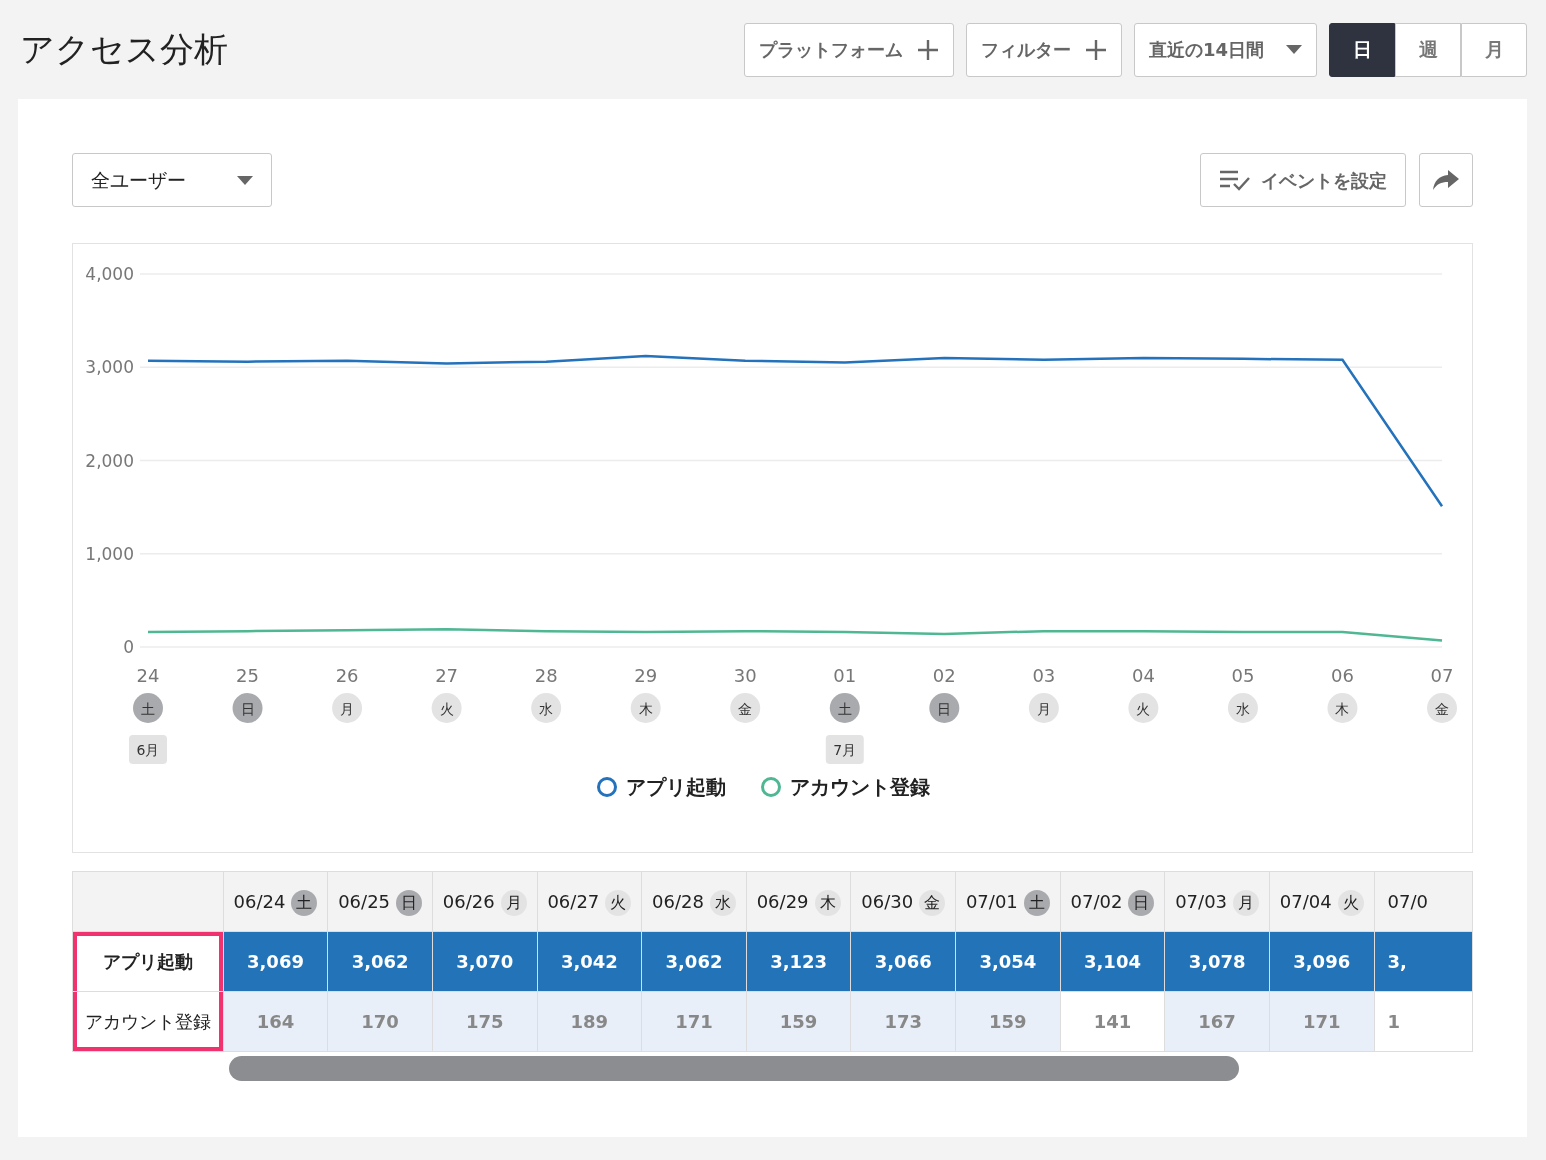  What do you see at coordinates (1322, 961) in the screenshot?
I see `value-cell: 3,096` at bounding box center [1322, 961].